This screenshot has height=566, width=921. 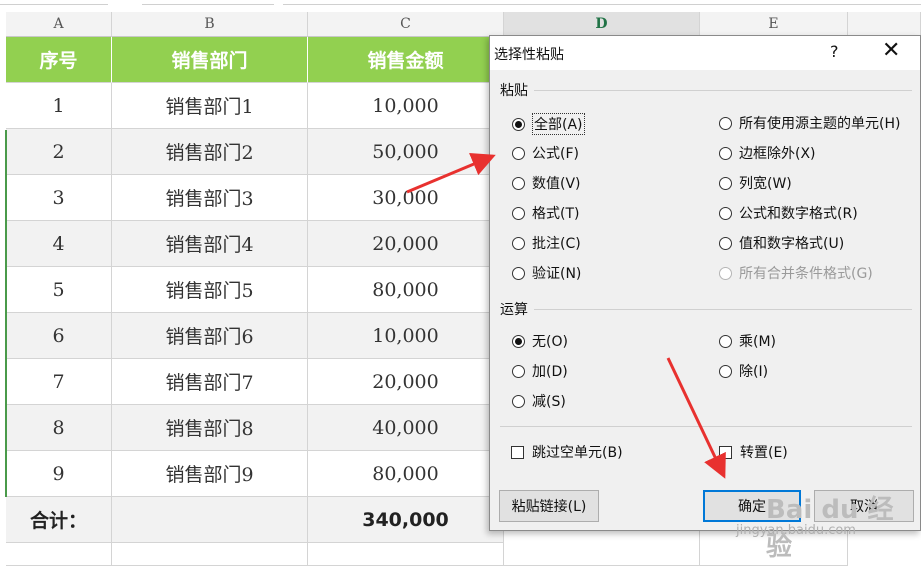 I want to click on cell-index: 9, so click(x=59, y=474).